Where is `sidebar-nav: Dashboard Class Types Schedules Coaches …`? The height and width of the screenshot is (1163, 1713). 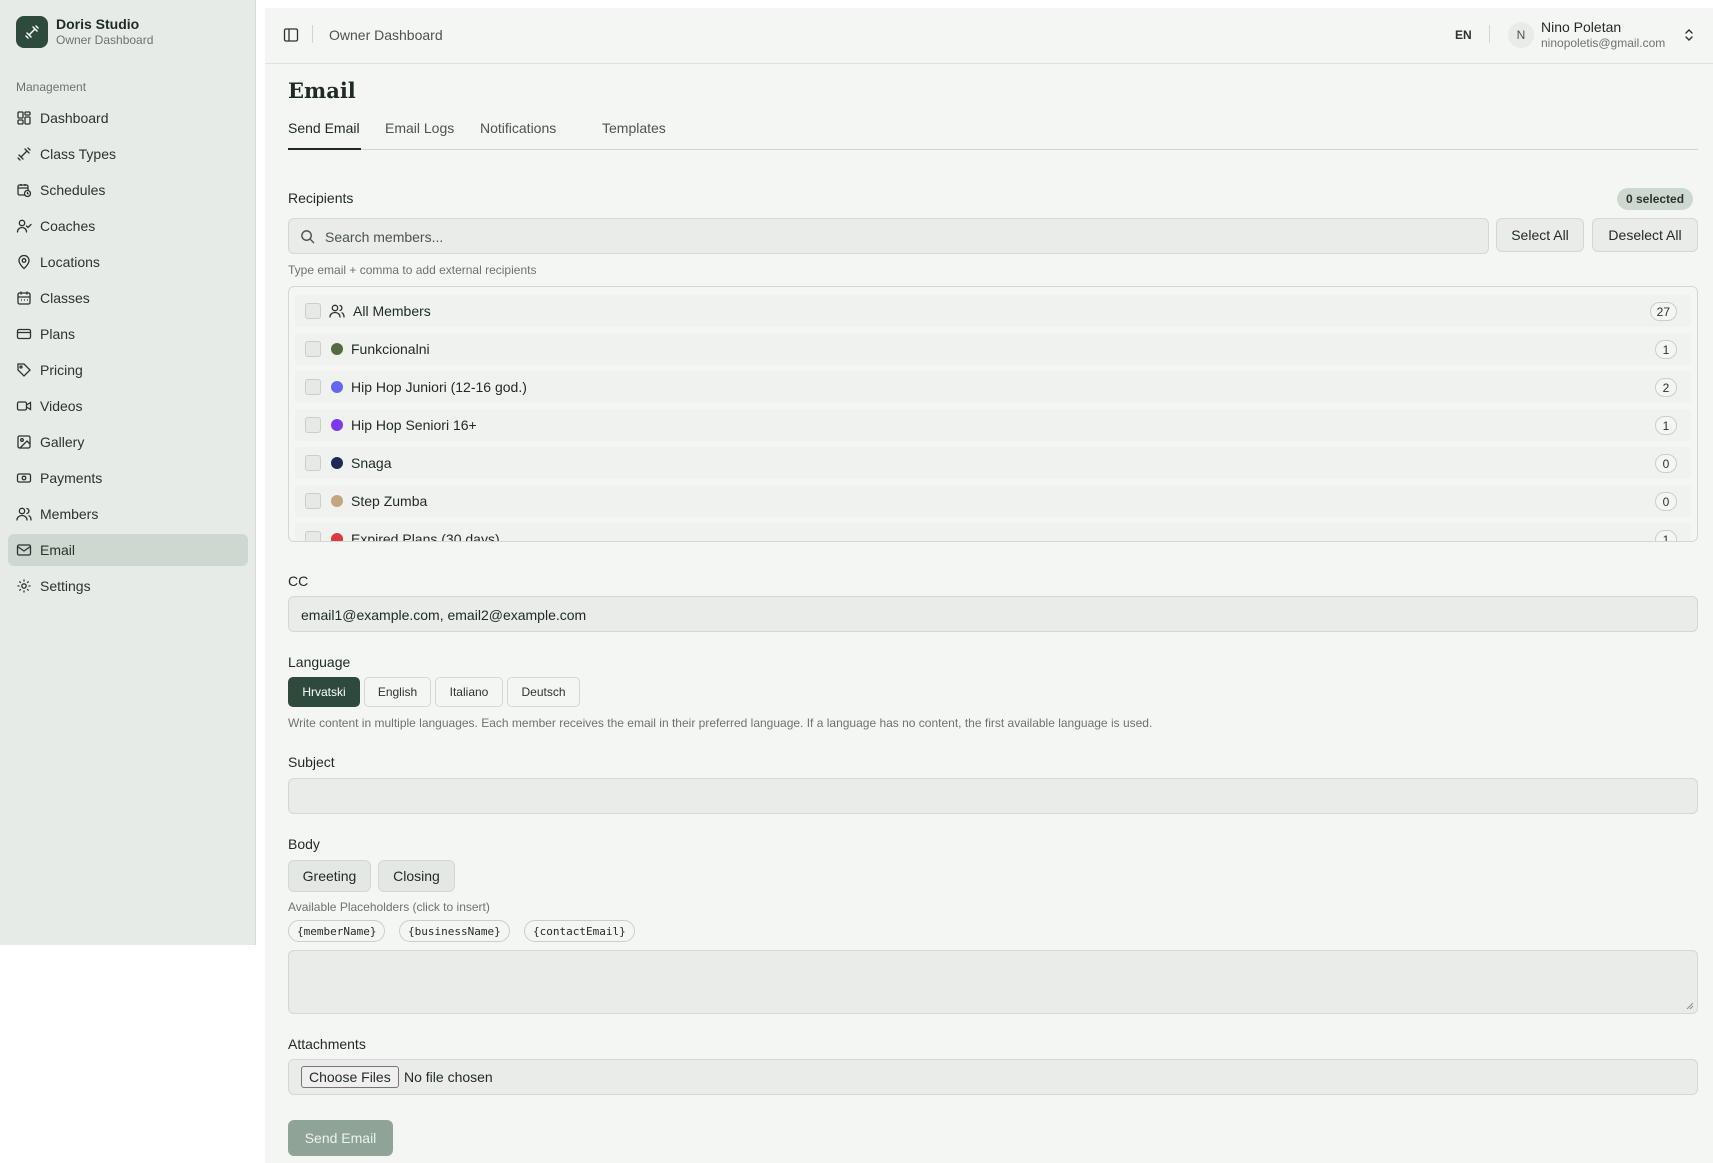 sidebar-nav: Dashboard Class Types Schedules Coaches … is located at coordinates (128, 354).